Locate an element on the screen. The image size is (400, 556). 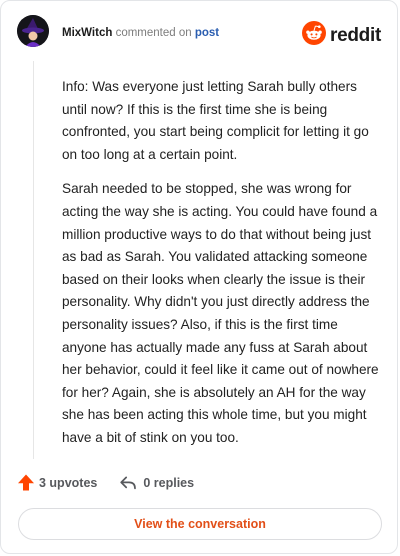
comment-footer: 3 upvotes 0 replies is located at coordinates (106, 482).